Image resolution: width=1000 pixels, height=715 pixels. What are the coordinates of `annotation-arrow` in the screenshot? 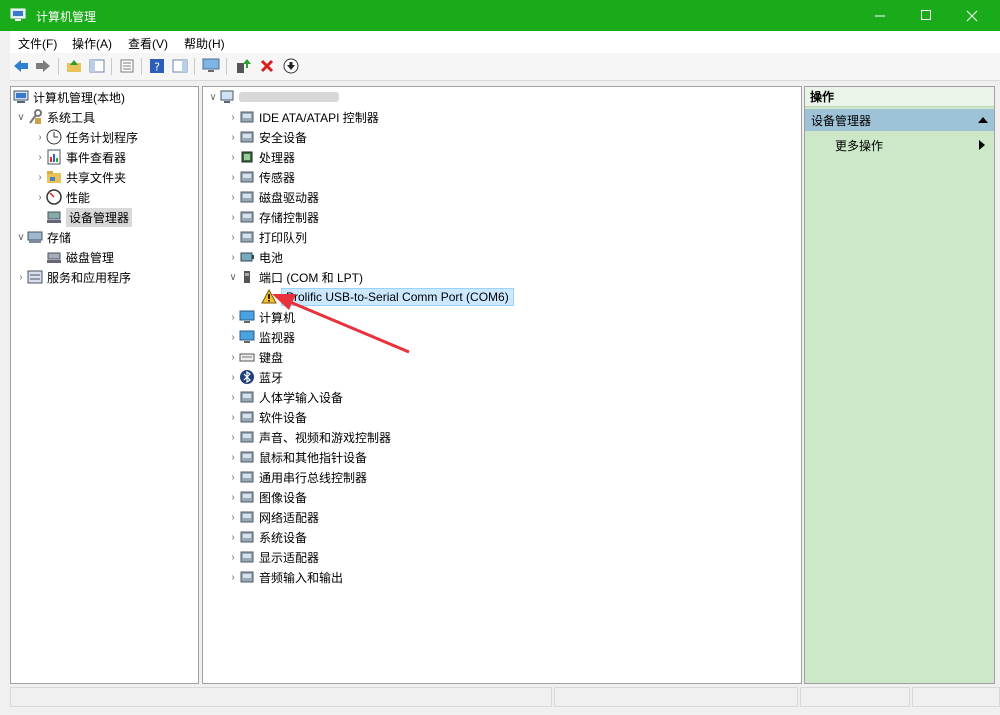 It's located at (341, 324).